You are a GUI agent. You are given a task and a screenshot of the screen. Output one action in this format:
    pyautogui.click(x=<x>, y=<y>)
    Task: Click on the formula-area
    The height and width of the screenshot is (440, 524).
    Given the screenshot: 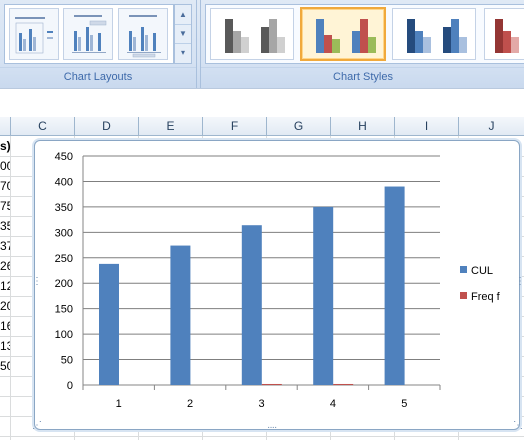 What is the action you would take?
    pyautogui.click(x=262, y=102)
    